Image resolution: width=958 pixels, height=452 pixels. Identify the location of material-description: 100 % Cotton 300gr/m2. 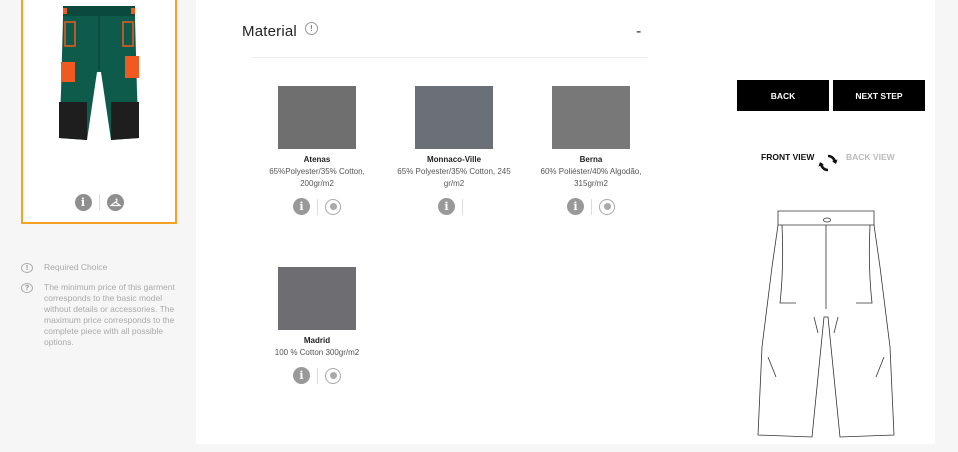
(317, 352).